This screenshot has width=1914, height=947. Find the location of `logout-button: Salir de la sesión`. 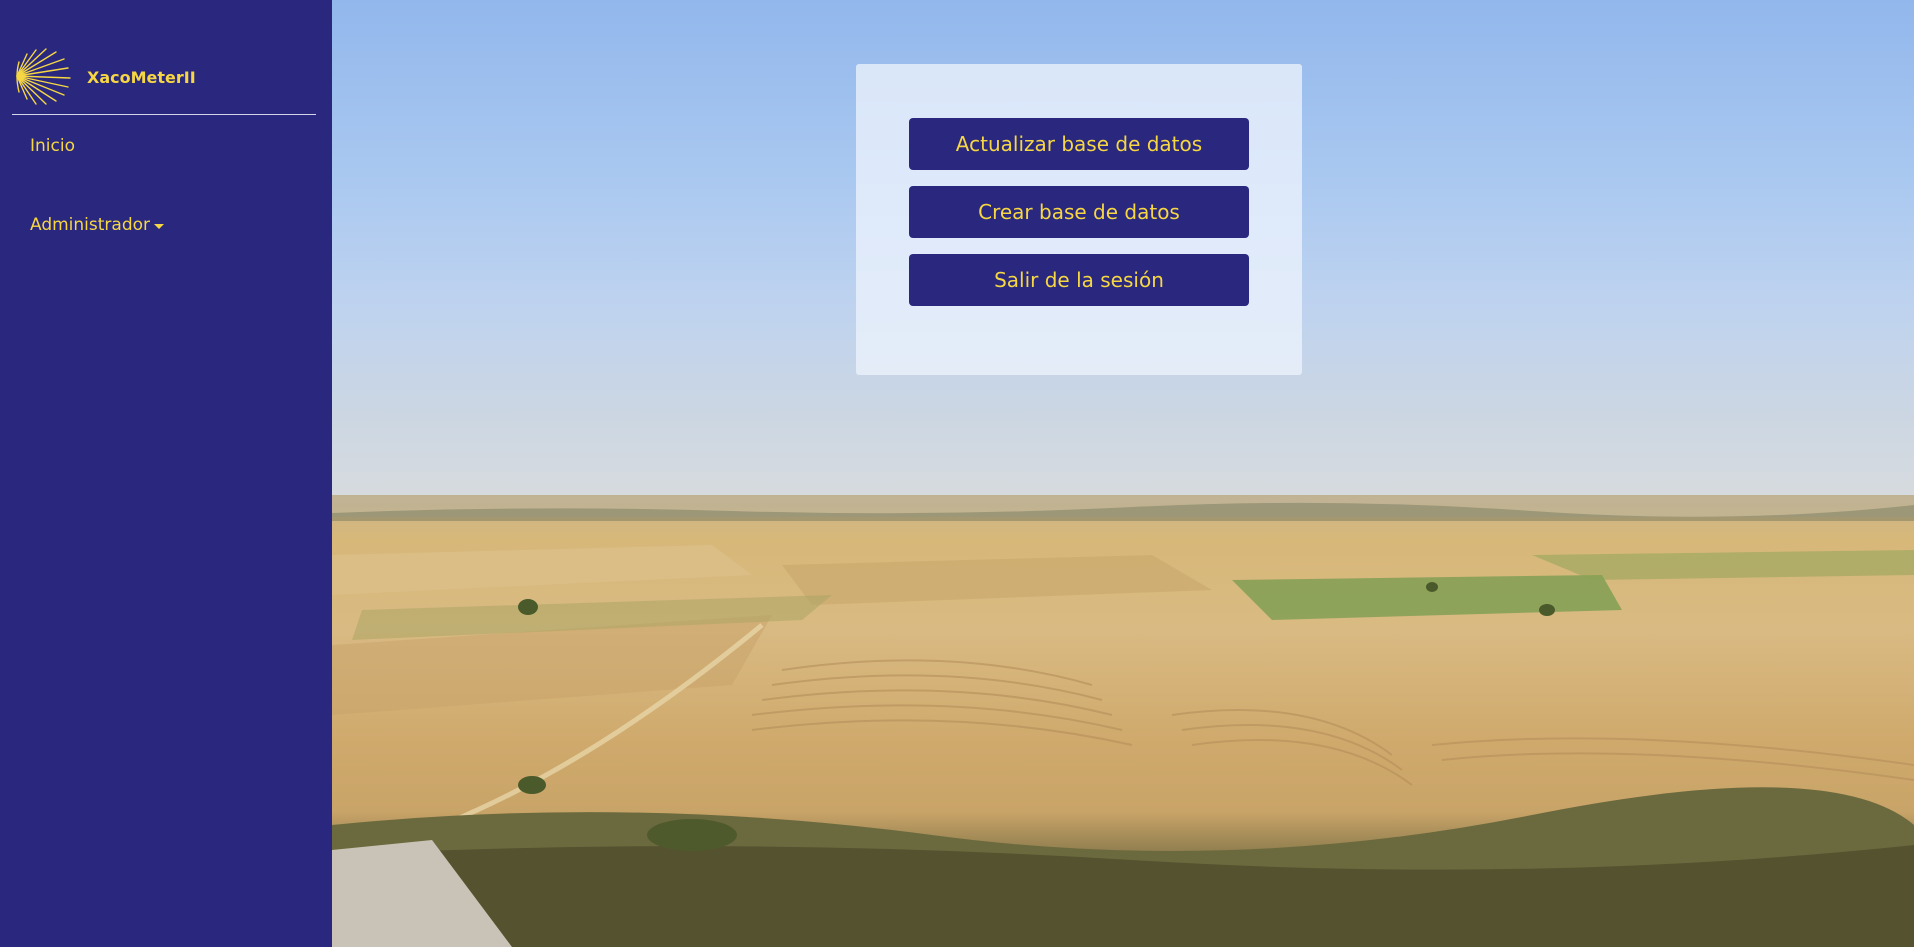

logout-button: Salir de la sesión is located at coordinates (1079, 280).